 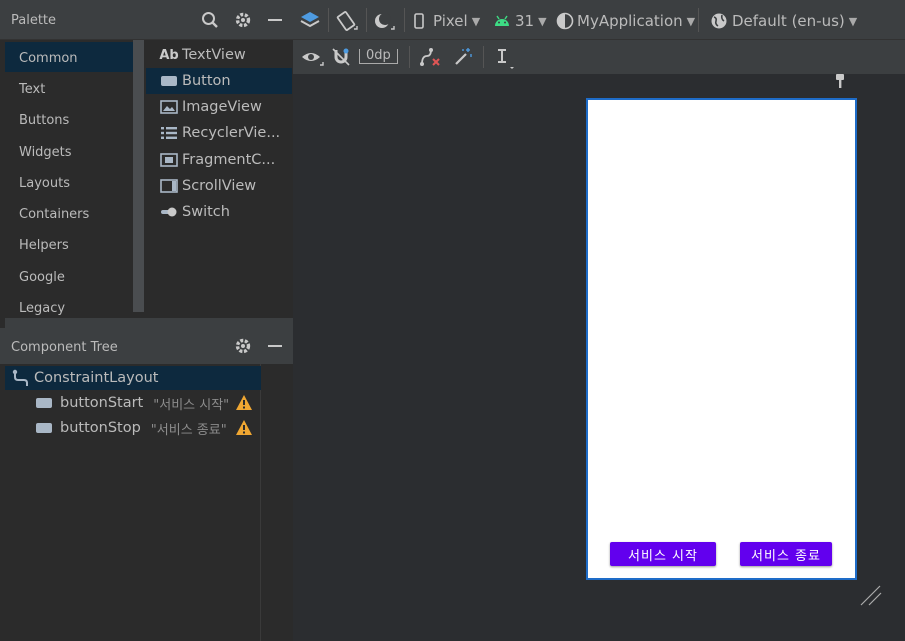 I want to click on fragment-container-icon, so click(x=169, y=160).